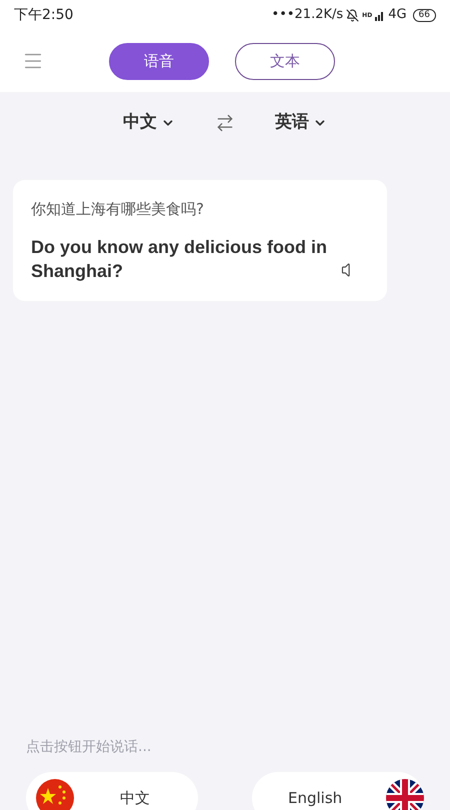  I want to click on status-time: 下午2:50, so click(44, 15).